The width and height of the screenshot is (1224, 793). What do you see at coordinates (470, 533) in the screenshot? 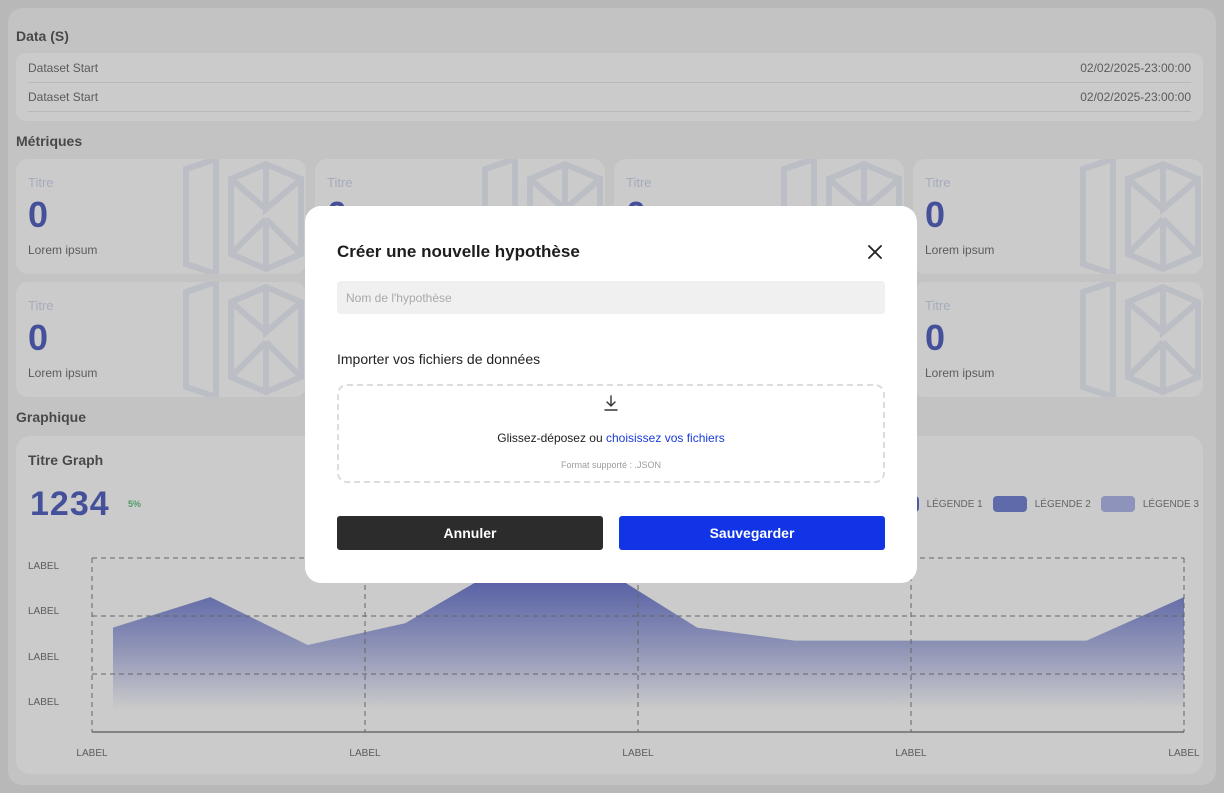
I see `cancel-button: Annuler` at bounding box center [470, 533].